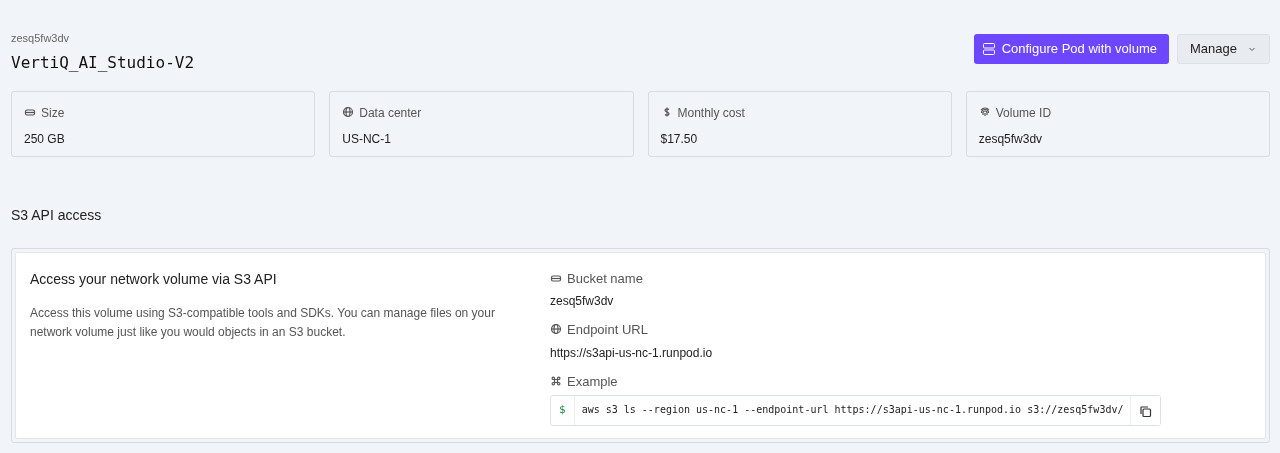 The image size is (1280, 453). I want to click on volume-id-text: zesq5fw3dv, so click(41, 38).